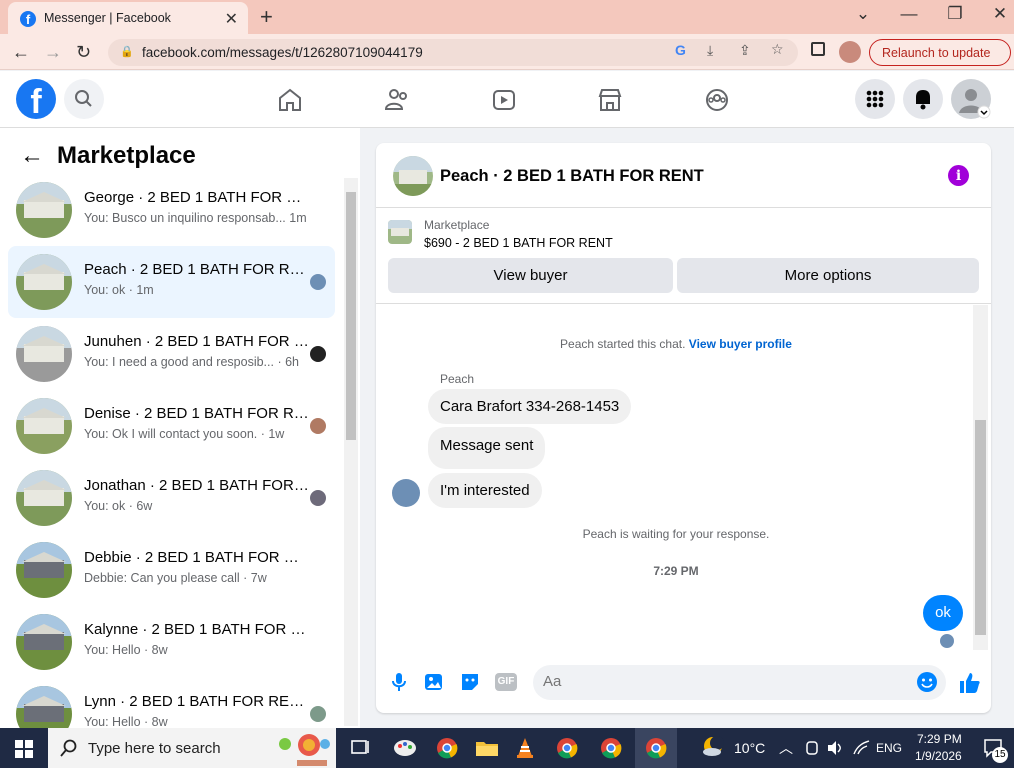 Image resolution: width=1014 pixels, height=768 pixels. Describe the element at coordinates (828, 275) in the screenshot. I see `more-options-button: More options` at that location.